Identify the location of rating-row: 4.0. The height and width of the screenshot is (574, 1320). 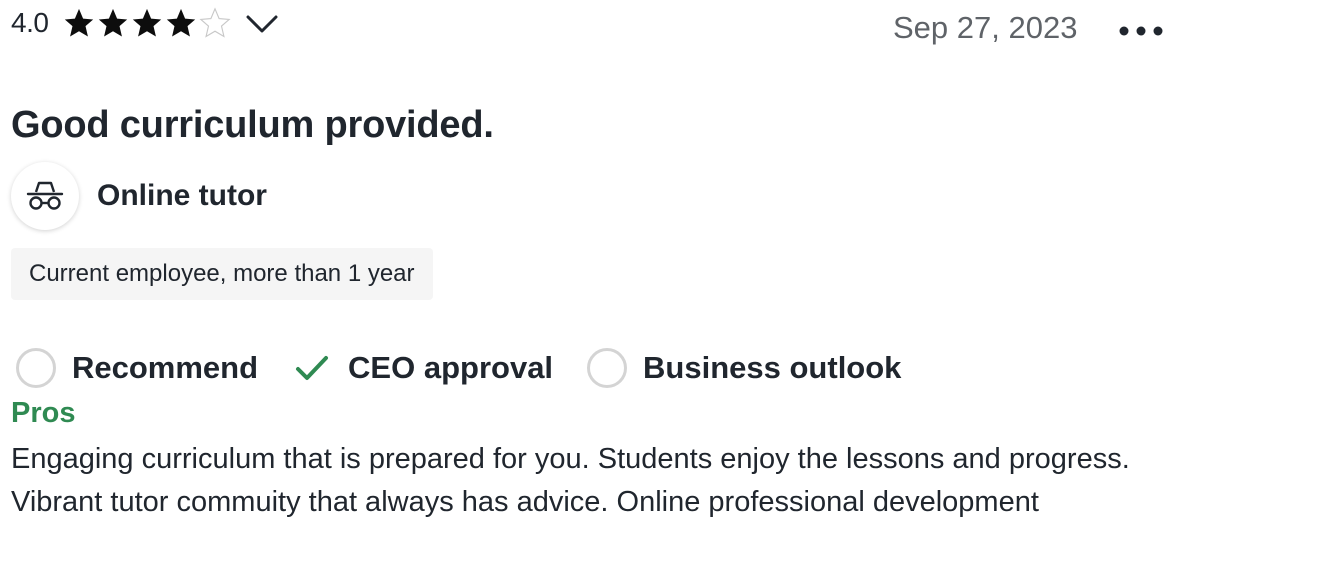
(145, 23).